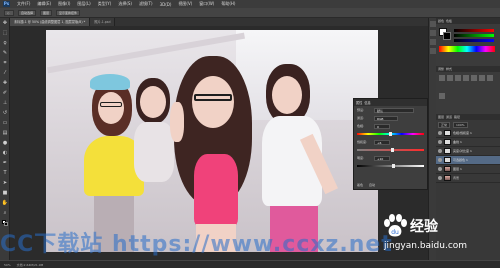  I want to click on blur-tool-icon: ●, so click(5, 143).